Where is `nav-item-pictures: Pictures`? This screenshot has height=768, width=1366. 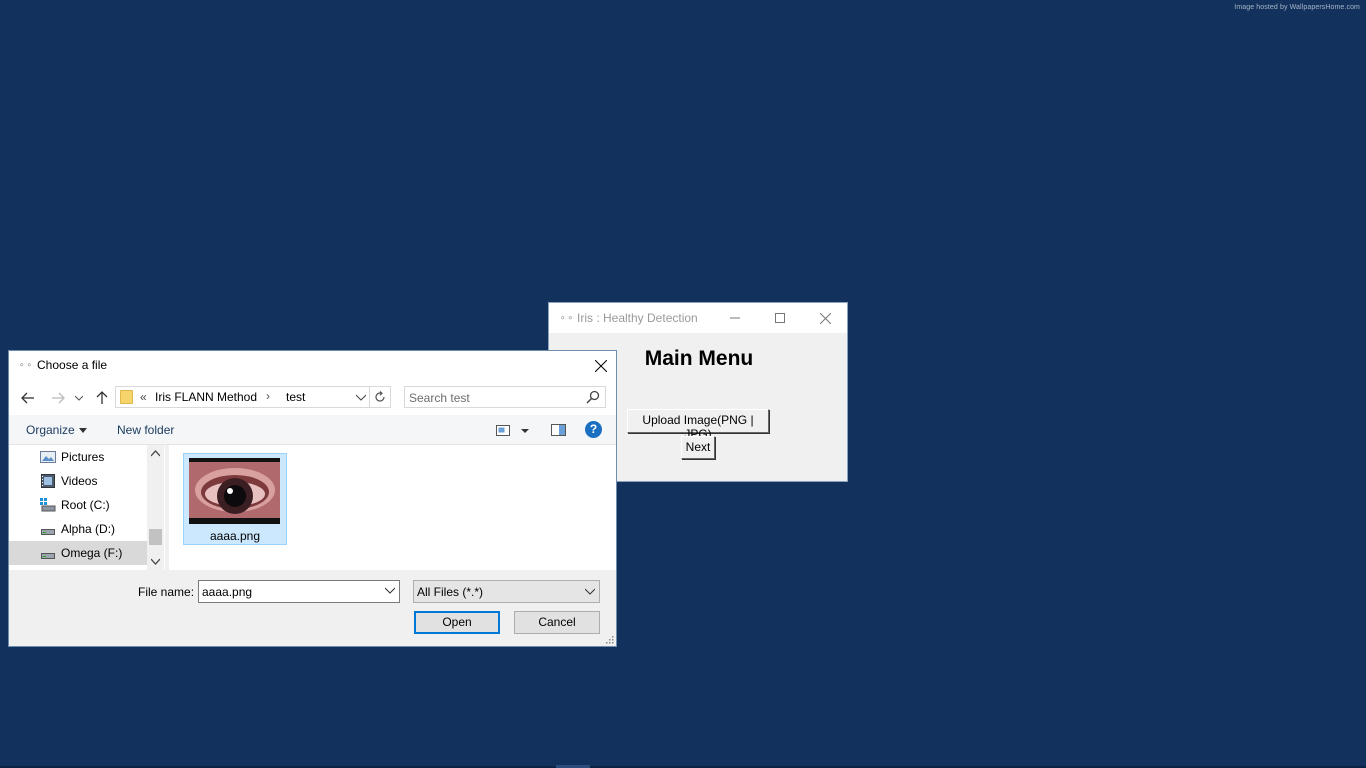 nav-item-pictures: Pictures is located at coordinates (78, 457).